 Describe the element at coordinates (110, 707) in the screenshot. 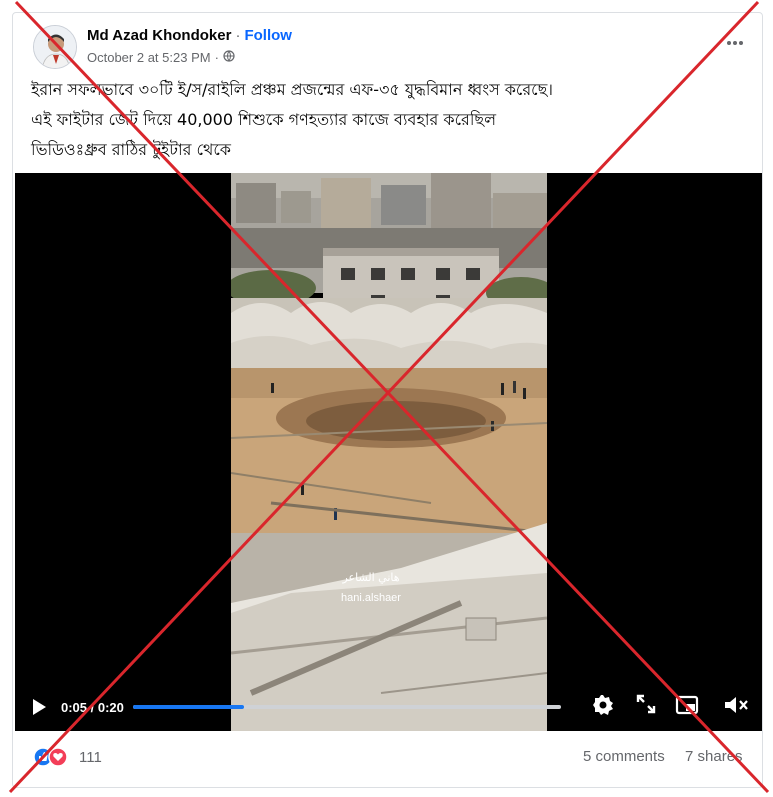

I see `duration: 0:20` at that location.